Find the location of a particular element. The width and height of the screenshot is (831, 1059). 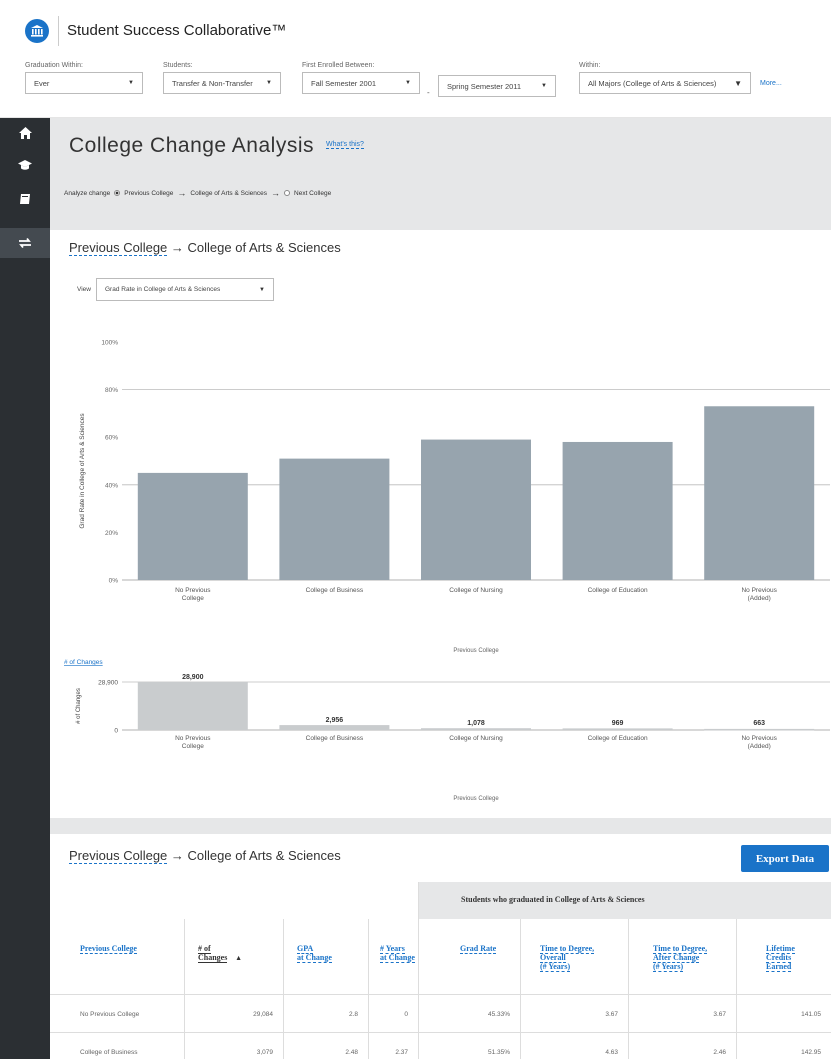

data-label: 1,078 is located at coordinates (476, 723).